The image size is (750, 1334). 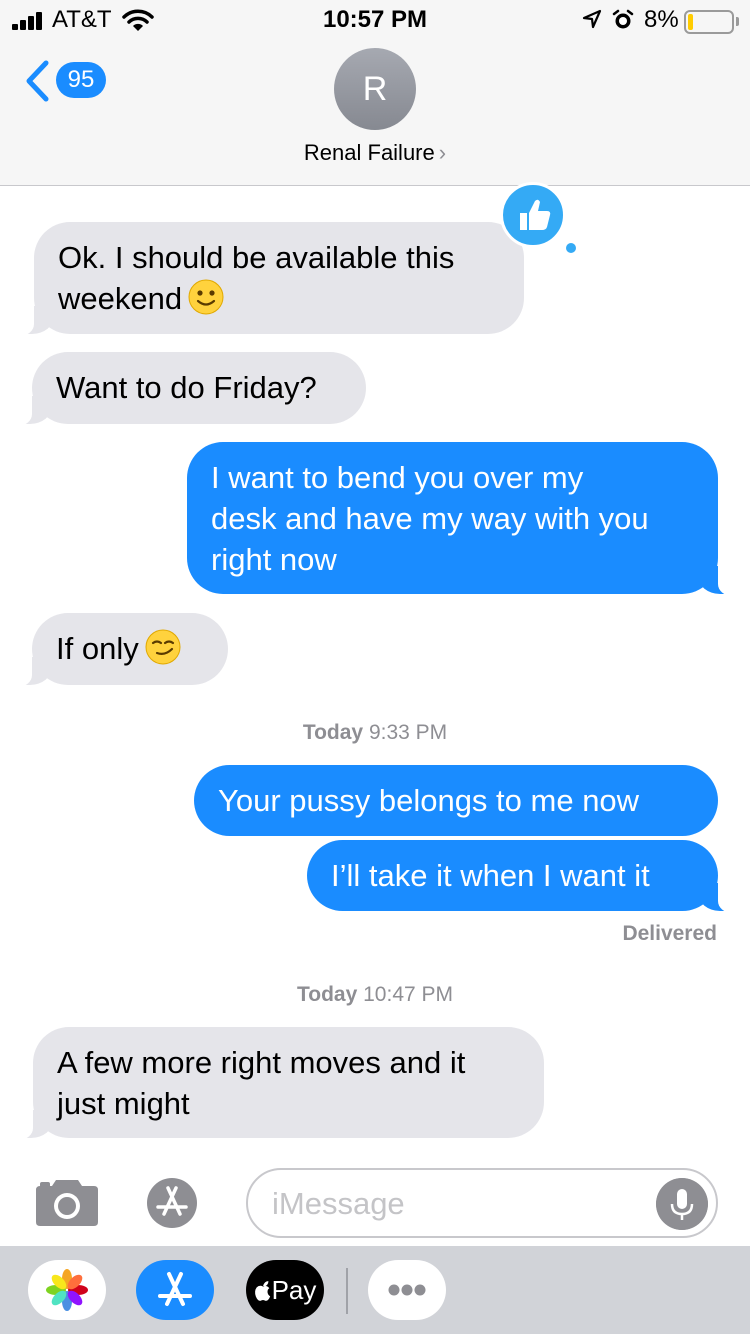 I want to click on message-line: I want to bend you over my, so click(x=397, y=477).